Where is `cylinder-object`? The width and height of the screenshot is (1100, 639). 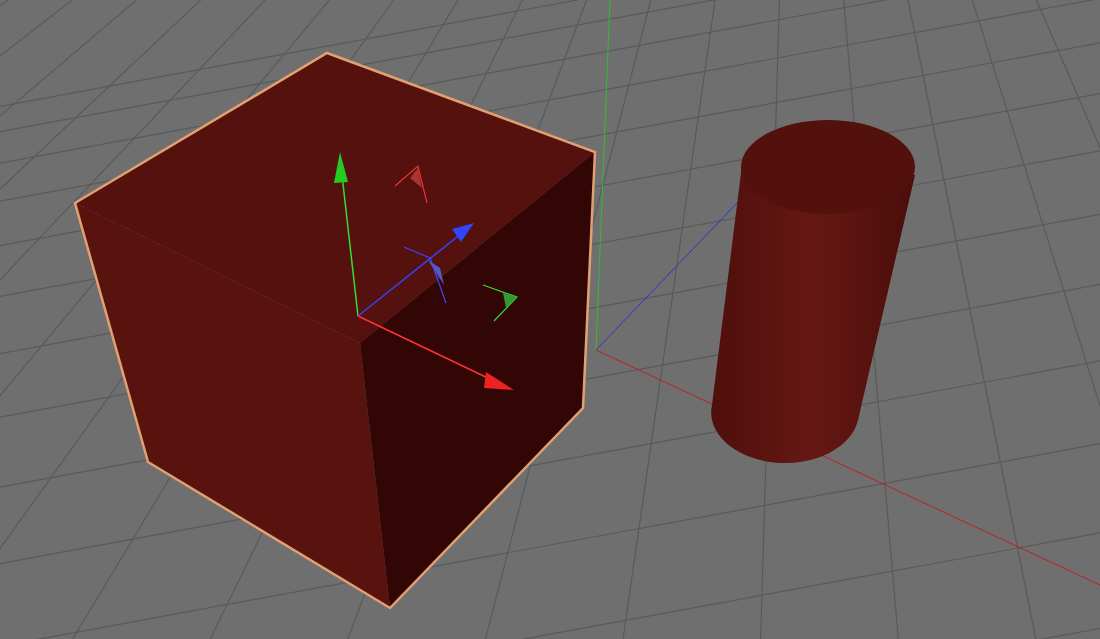
cylinder-object is located at coordinates (813, 291).